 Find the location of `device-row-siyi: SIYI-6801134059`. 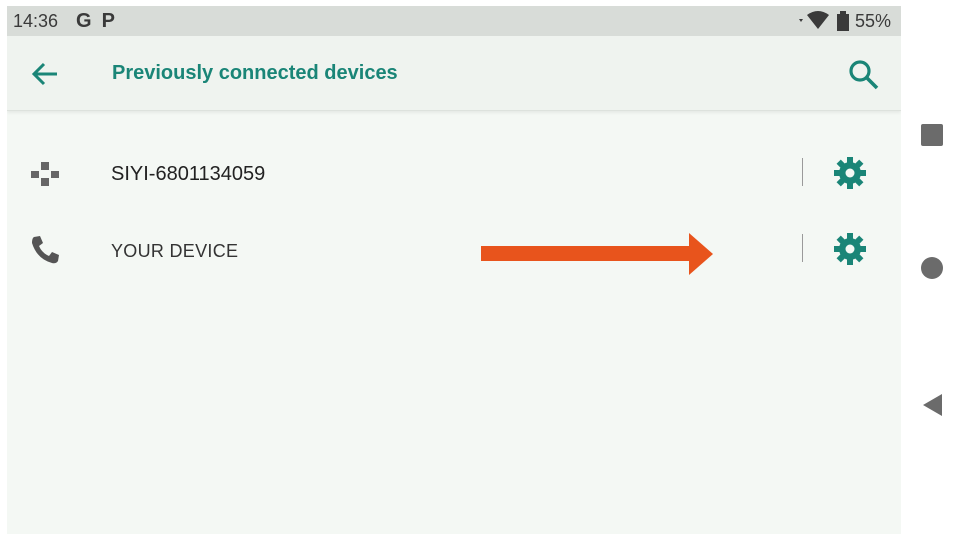

device-row-siyi: SIYI-6801134059 is located at coordinates (454, 173).